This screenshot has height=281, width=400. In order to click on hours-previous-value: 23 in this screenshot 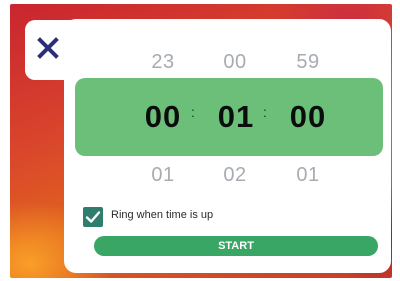, I will do `click(163, 62)`.